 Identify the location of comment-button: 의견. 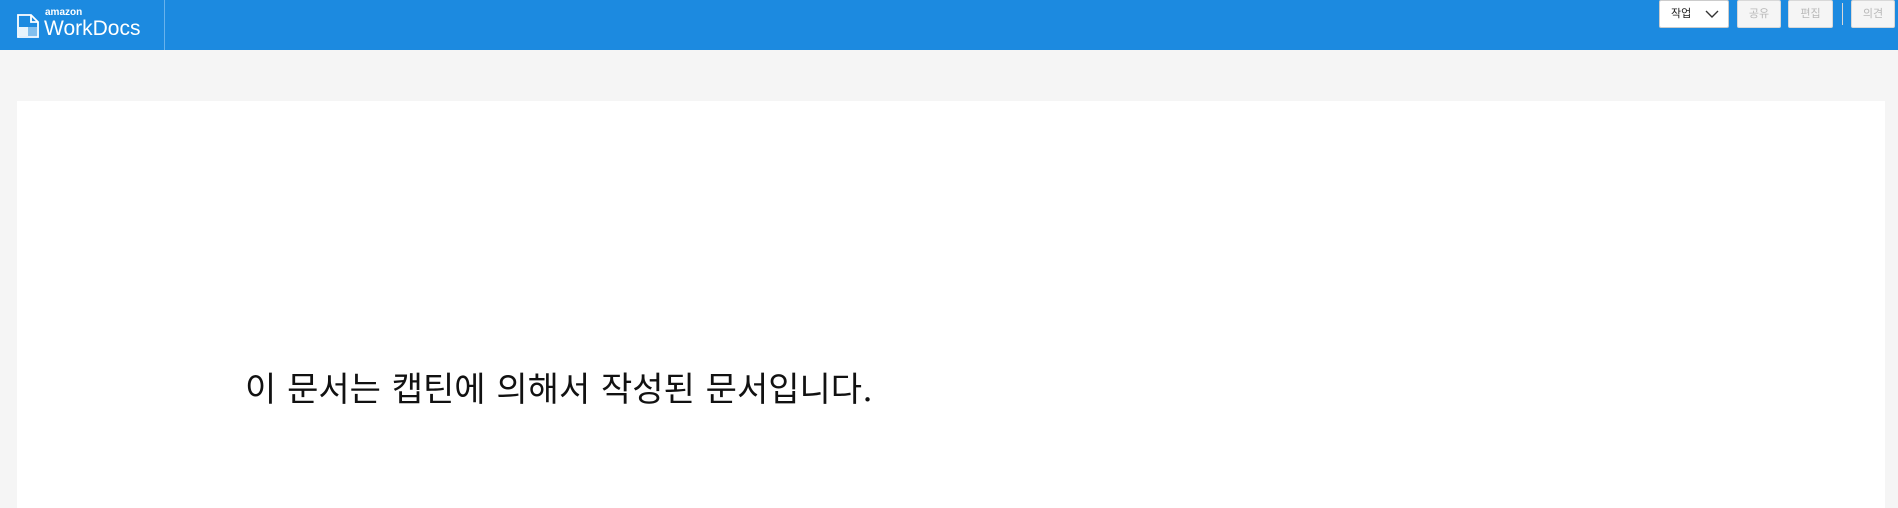
(1873, 14).